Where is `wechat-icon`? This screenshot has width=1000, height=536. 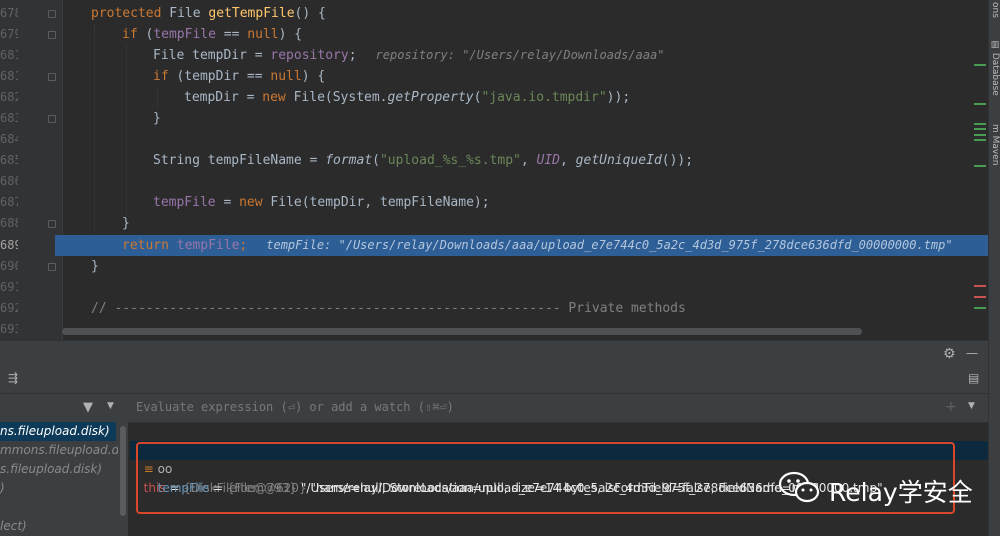
wechat-icon is located at coordinates (799, 487).